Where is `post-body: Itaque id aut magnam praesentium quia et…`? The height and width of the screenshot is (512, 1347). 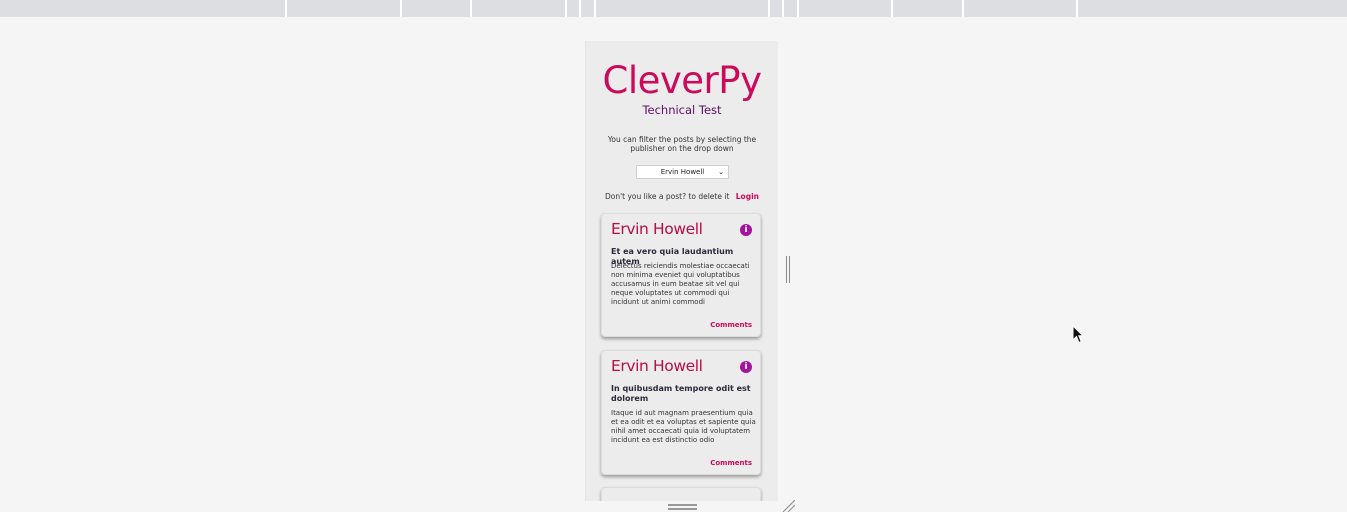 post-body: Itaque id aut magnam praesentium quia et… is located at coordinates (683, 426).